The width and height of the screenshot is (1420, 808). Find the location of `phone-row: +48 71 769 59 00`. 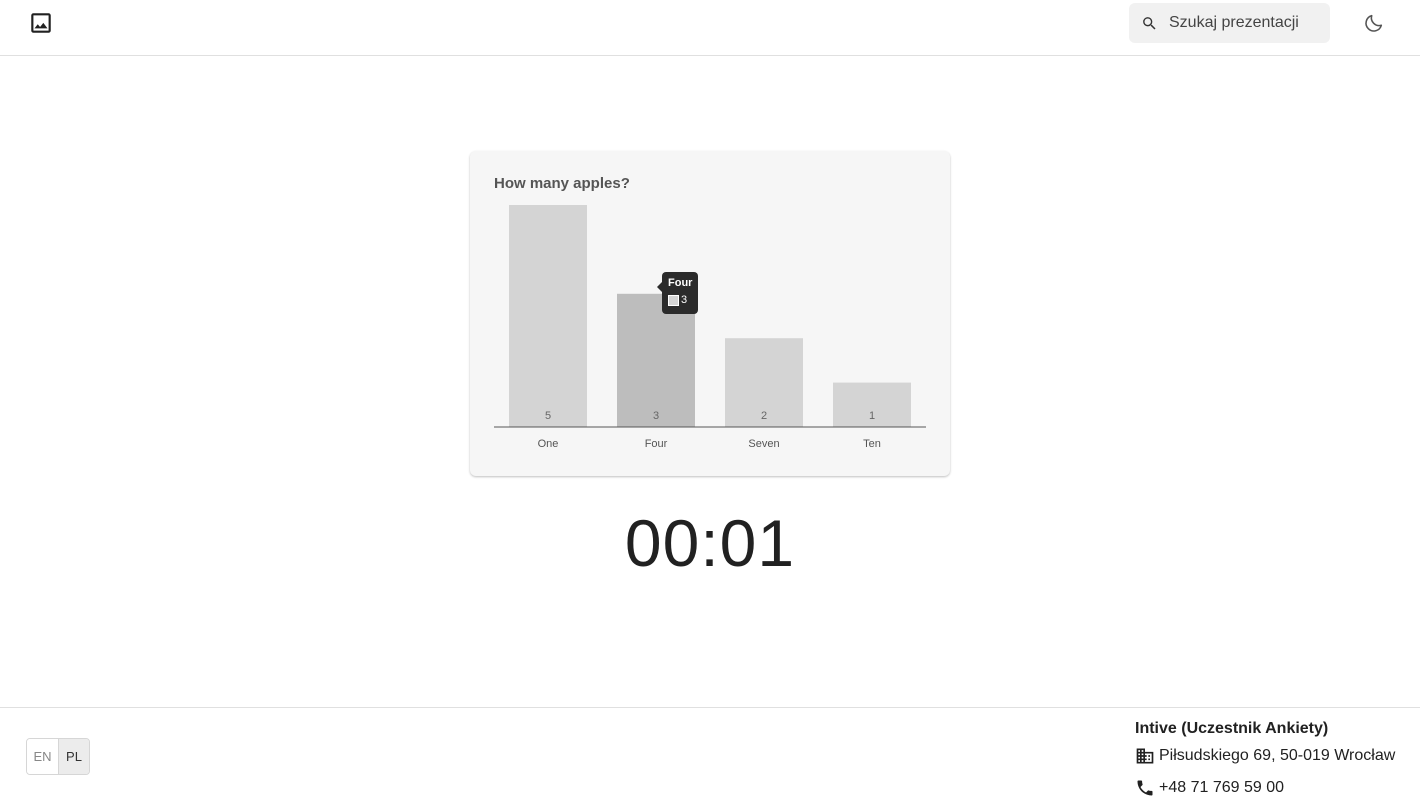

phone-row: +48 71 769 59 00 is located at coordinates (1209, 788).